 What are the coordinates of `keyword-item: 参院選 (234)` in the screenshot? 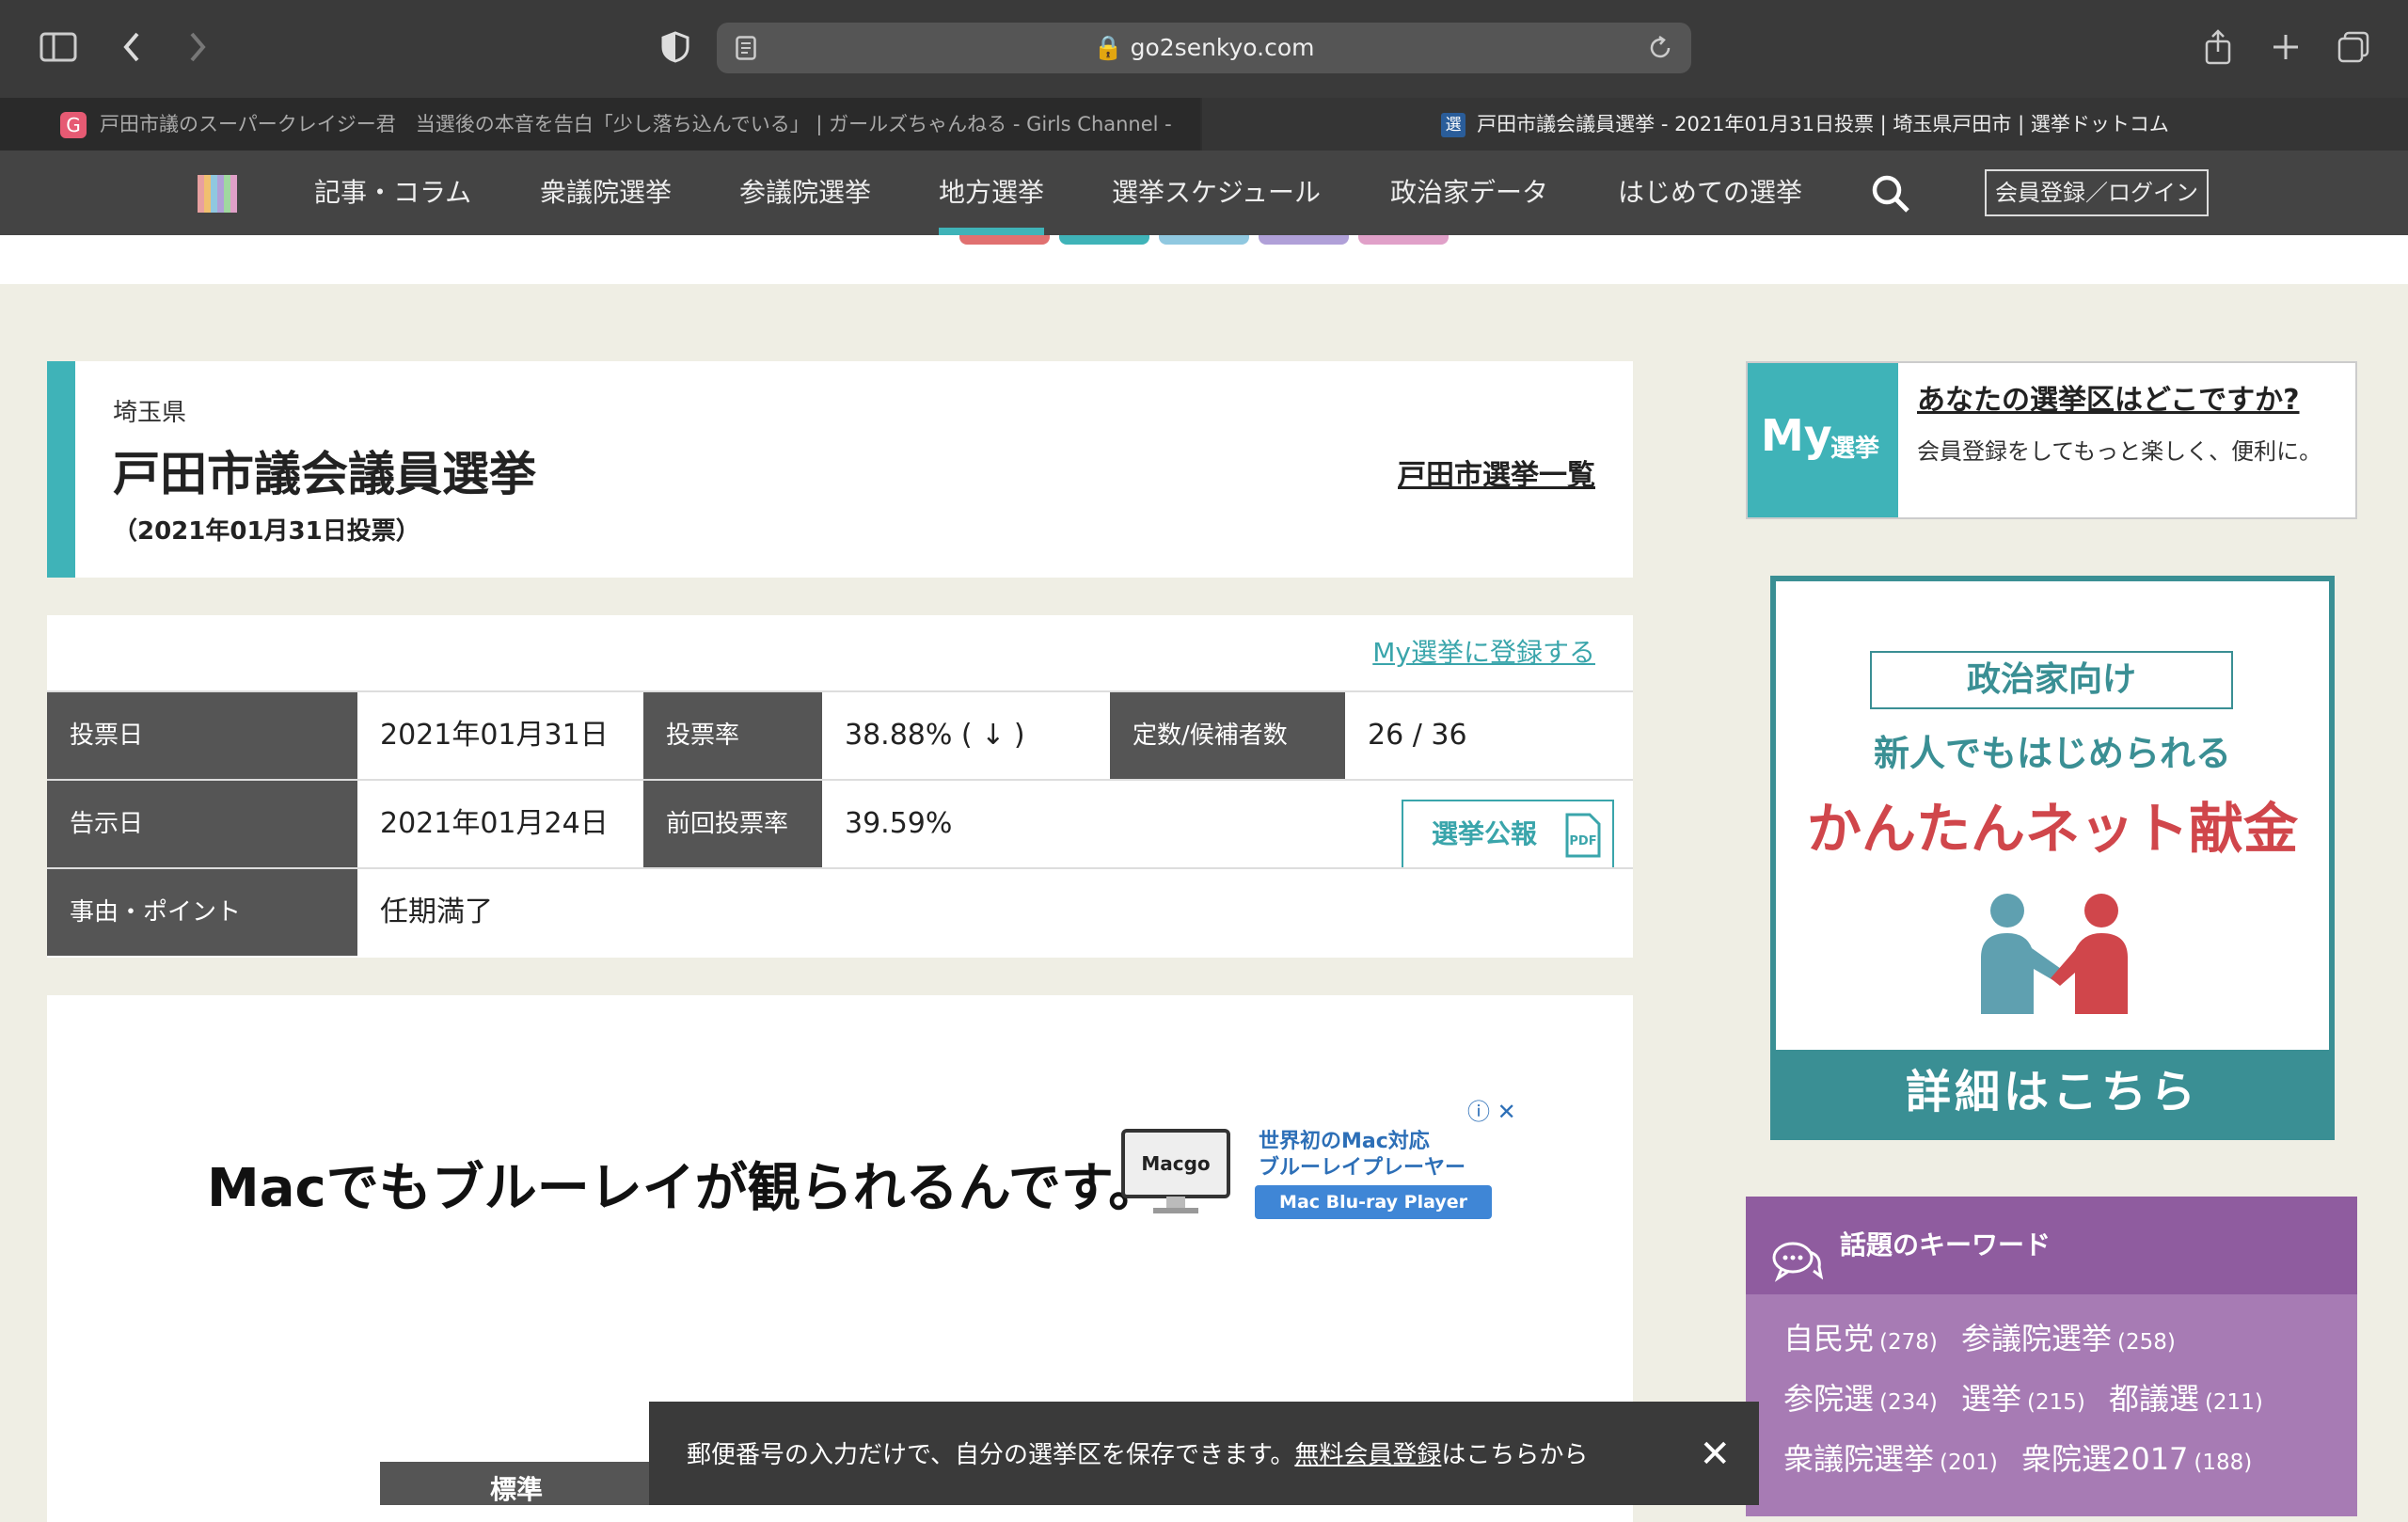 It's located at (1861, 1397).